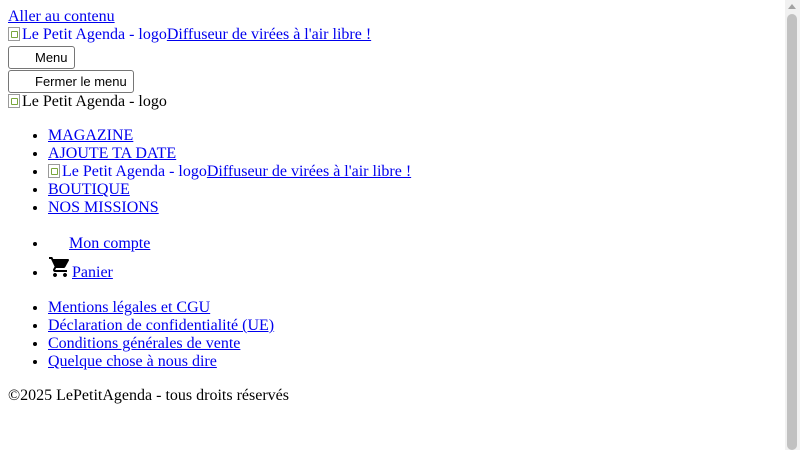  What do you see at coordinates (792, 232) in the screenshot?
I see `scrollbar-thumb` at bounding box center [792, 232].